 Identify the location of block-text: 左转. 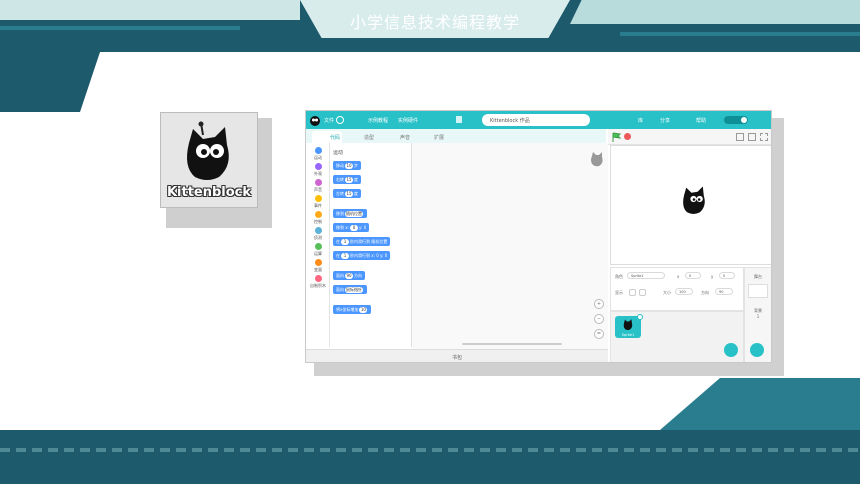
(340, 193).